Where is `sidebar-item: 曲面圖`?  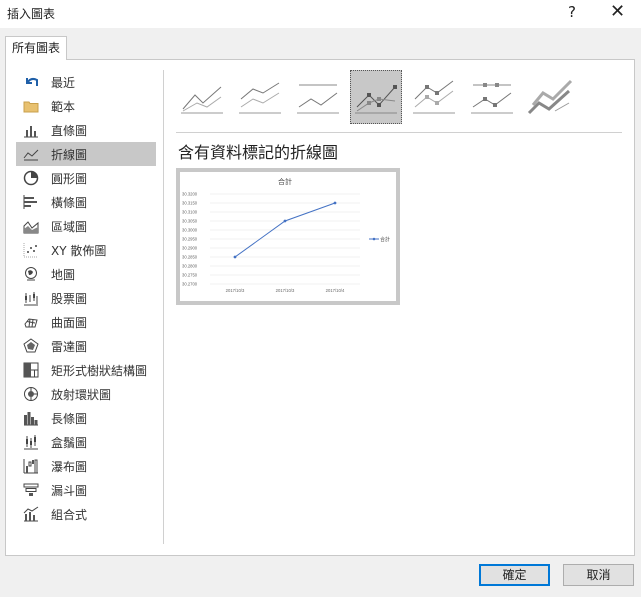 sidebar-item: 曲面圖 is located at coordinates (86, 322).